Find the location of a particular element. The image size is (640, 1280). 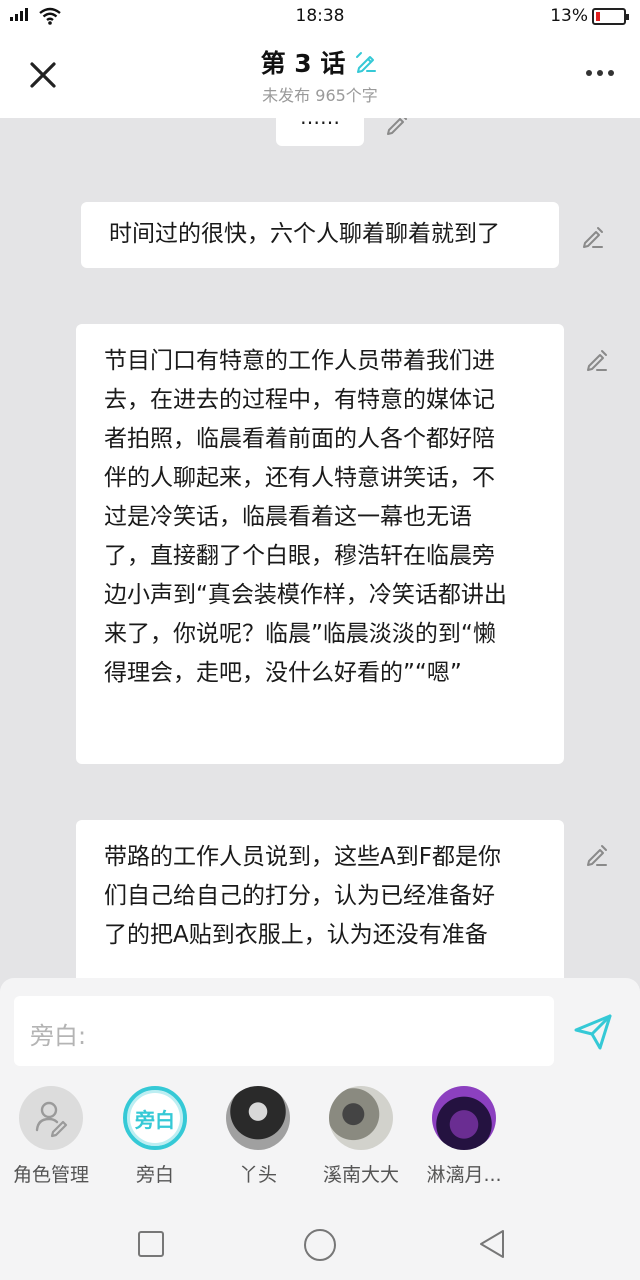

message-bubble: 时间过的很快，六个人聊着聊着就到了 is located at coordinates (320, 235).